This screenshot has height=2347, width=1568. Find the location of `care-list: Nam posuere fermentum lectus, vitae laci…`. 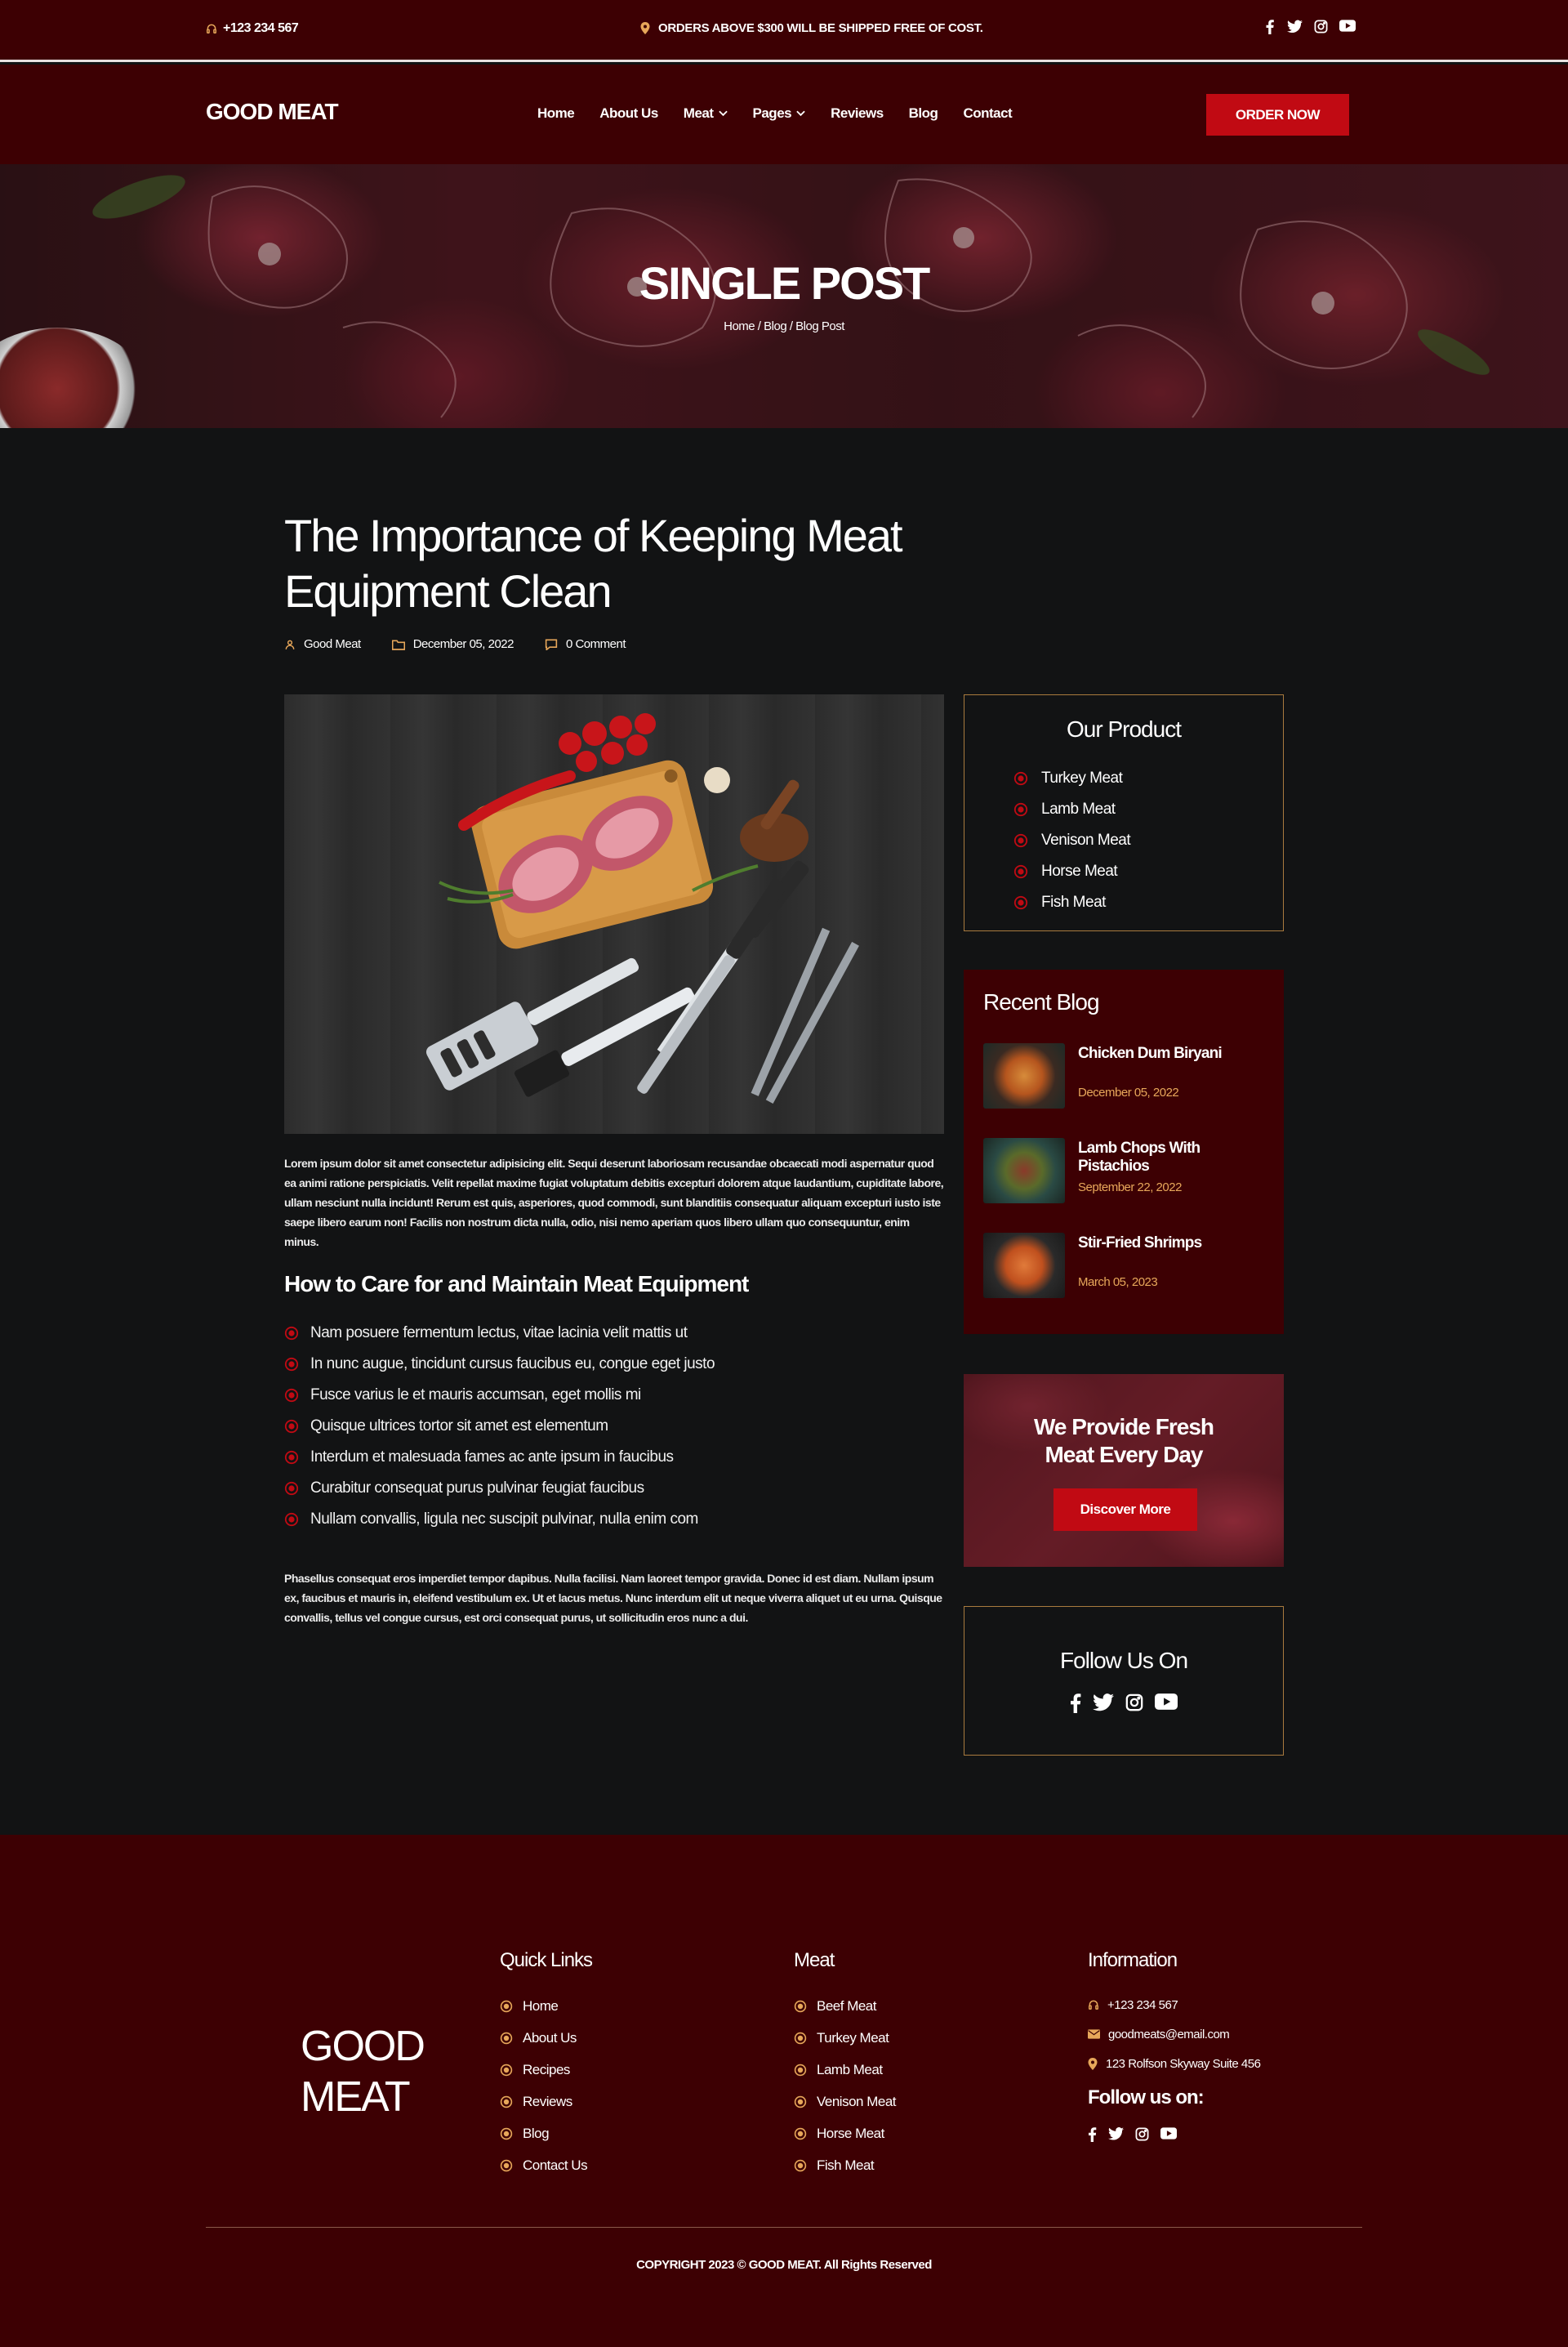

care-list: Nam posuere fermentum lectus, vitae laci… is located at coordinates (499, 1426).